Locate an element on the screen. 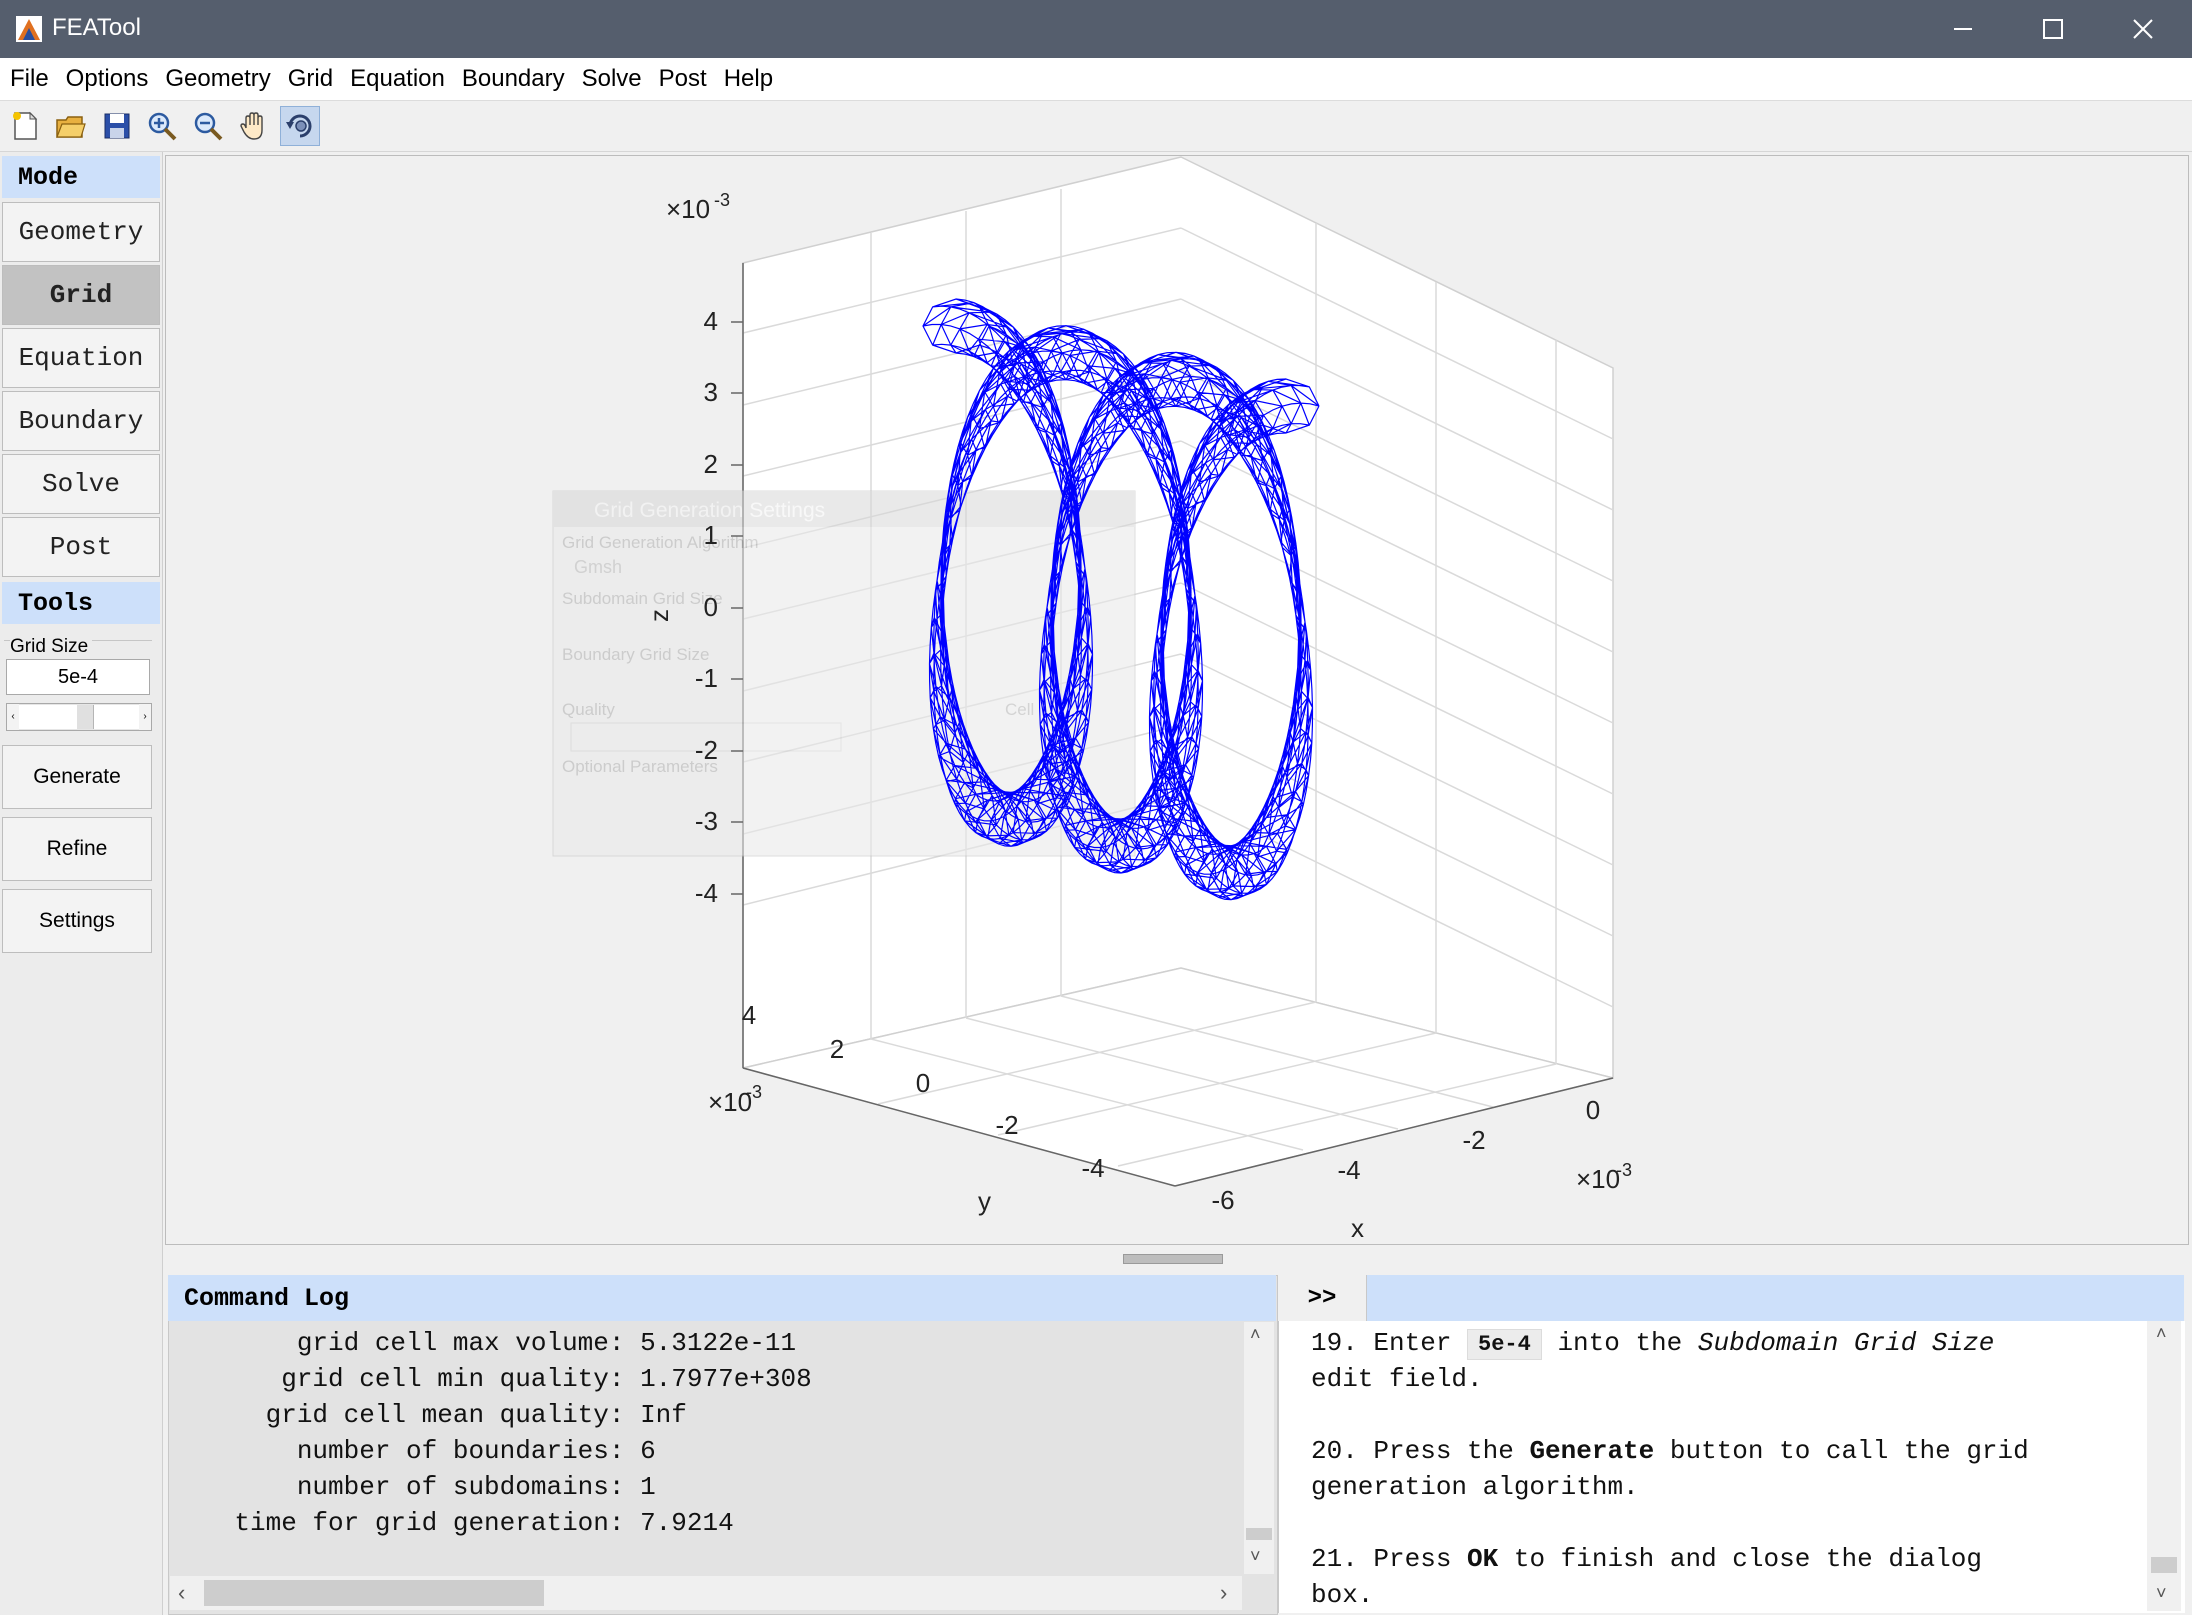 The width and height of the screenshot is (2192, 1615). log-line: time for grid generation: 7.9214 is located at coordinates (453, 1523).